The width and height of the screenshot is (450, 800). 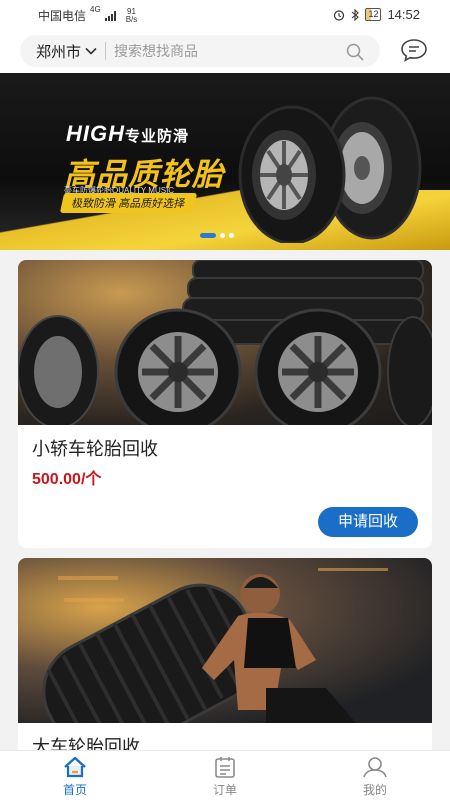 I want to click on header: 郑州市, so click(x=225, y=51).